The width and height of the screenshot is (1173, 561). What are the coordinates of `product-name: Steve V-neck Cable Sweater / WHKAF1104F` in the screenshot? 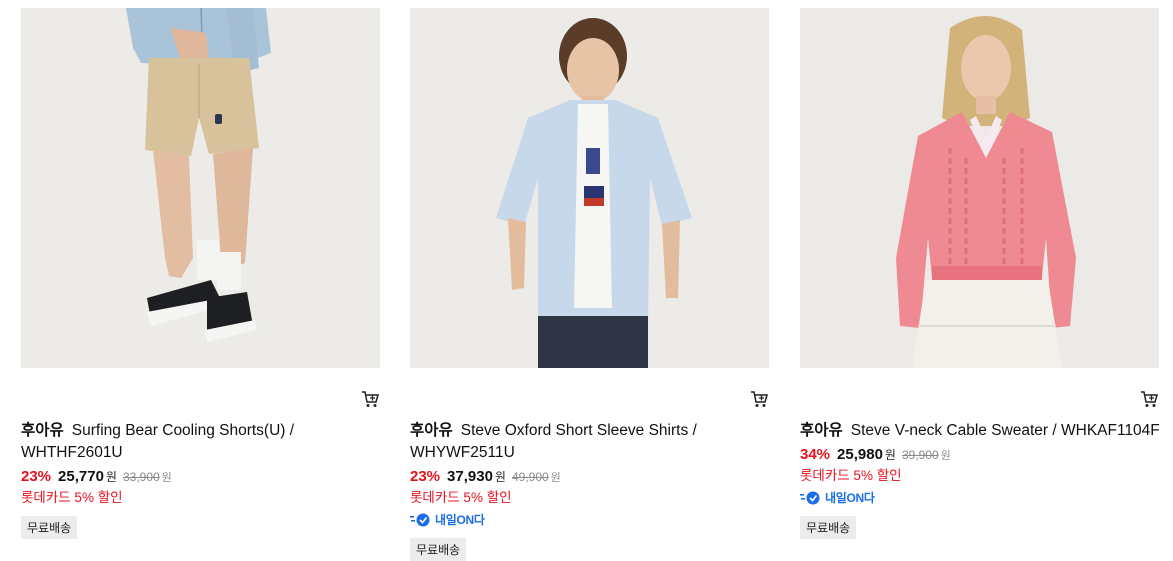 It's located at (1005, 430).